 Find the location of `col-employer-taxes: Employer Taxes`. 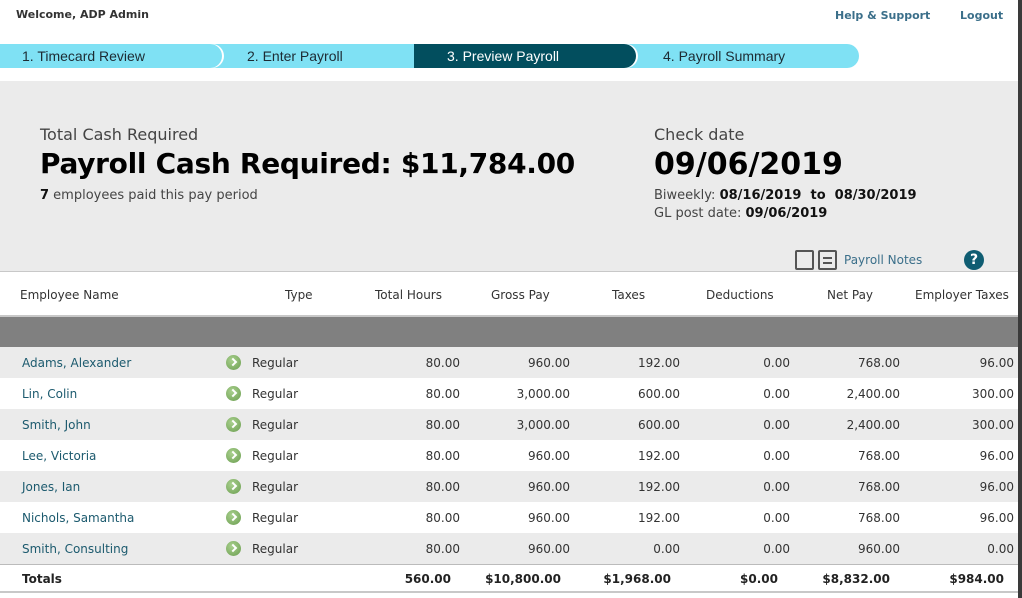

col-employer-taxes: Employer Taxes is located at coordinates (962, 295).